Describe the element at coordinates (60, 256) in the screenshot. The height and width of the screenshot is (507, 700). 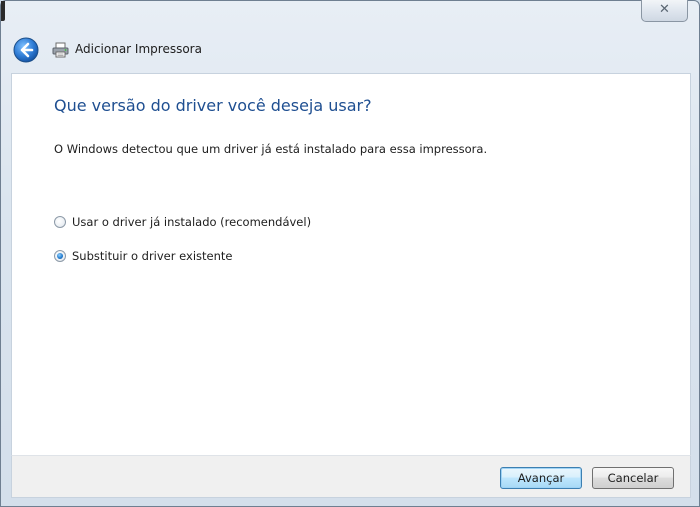
I see `radio-button-checked` at that location.